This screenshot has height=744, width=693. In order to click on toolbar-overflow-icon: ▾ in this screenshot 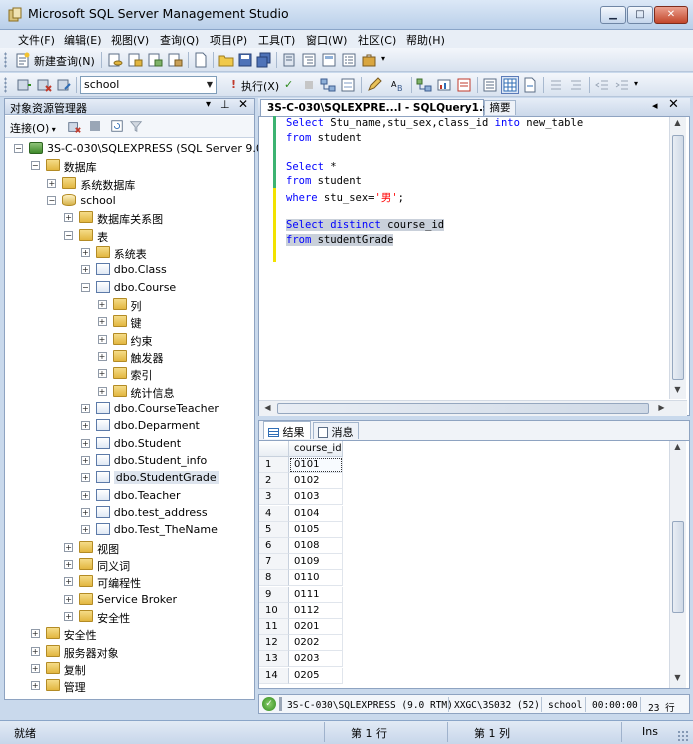, I will do `click(636, 83)`.